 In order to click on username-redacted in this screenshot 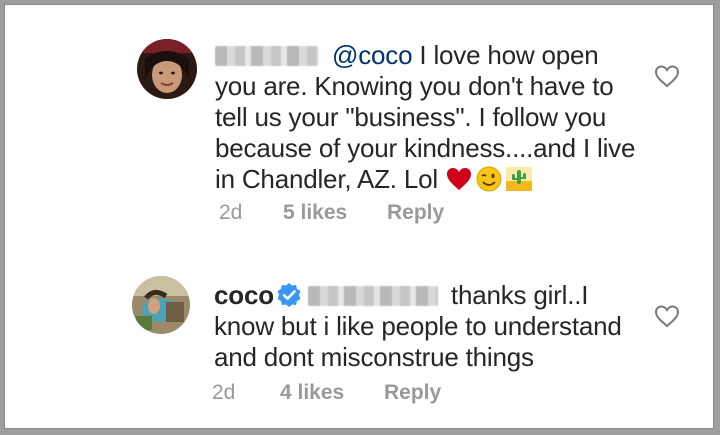, I will do `click(267, 56)`.